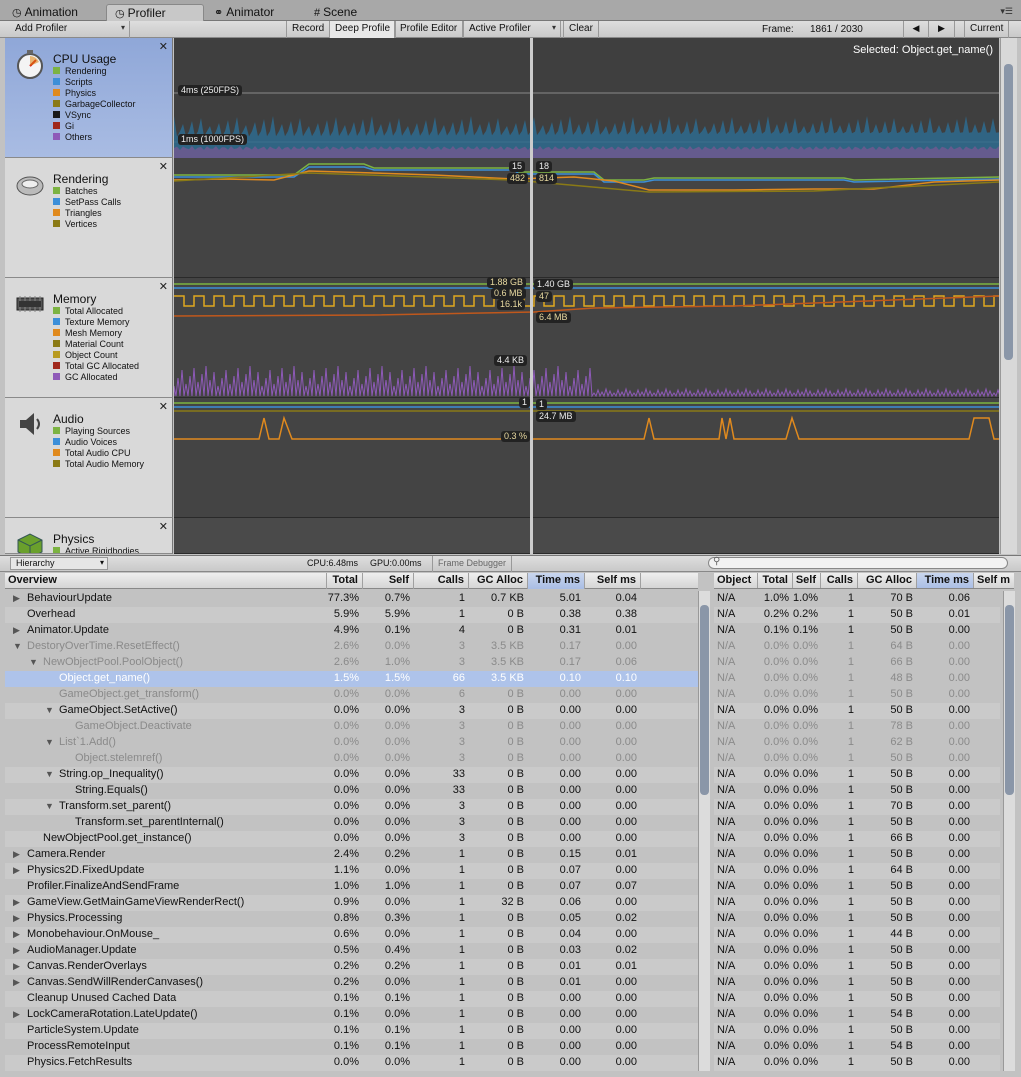  Describe the element at coordinates (244, 12) in the screenshot. I see `tab-animator: ⚭ Animator` at that location.